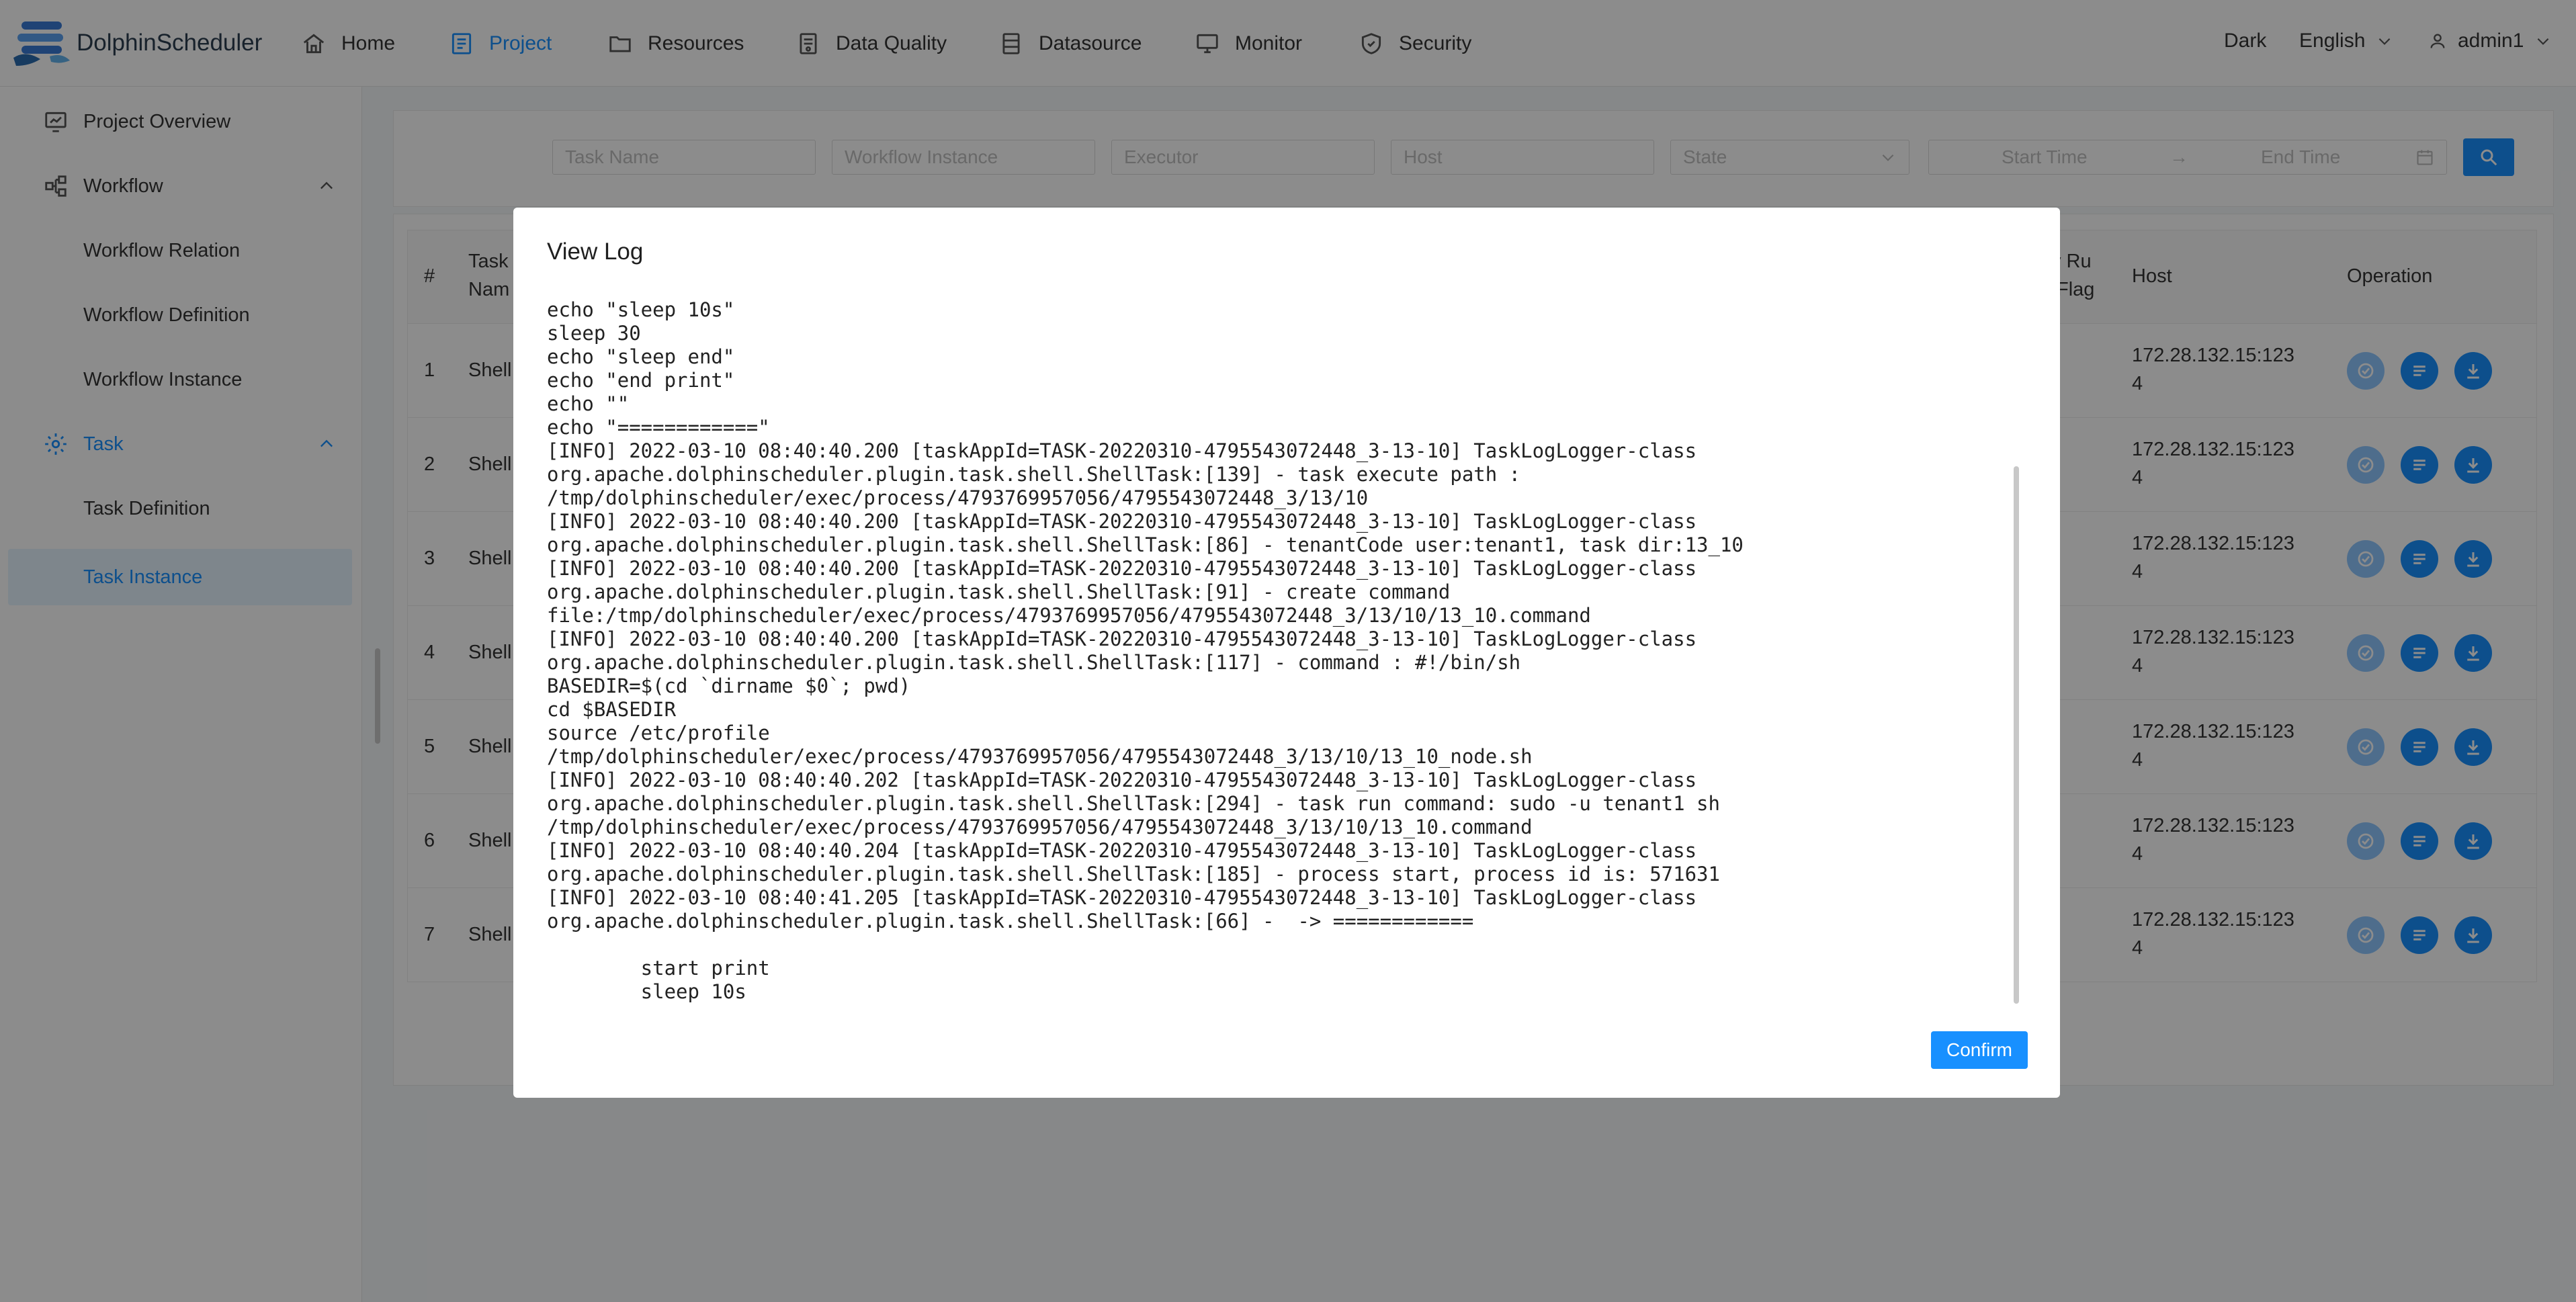 This screenshot has height=1302, width=2576. Describe the element at coordinates (2016, 735) in the screenshot. I see `log-scrollbar` at that location.